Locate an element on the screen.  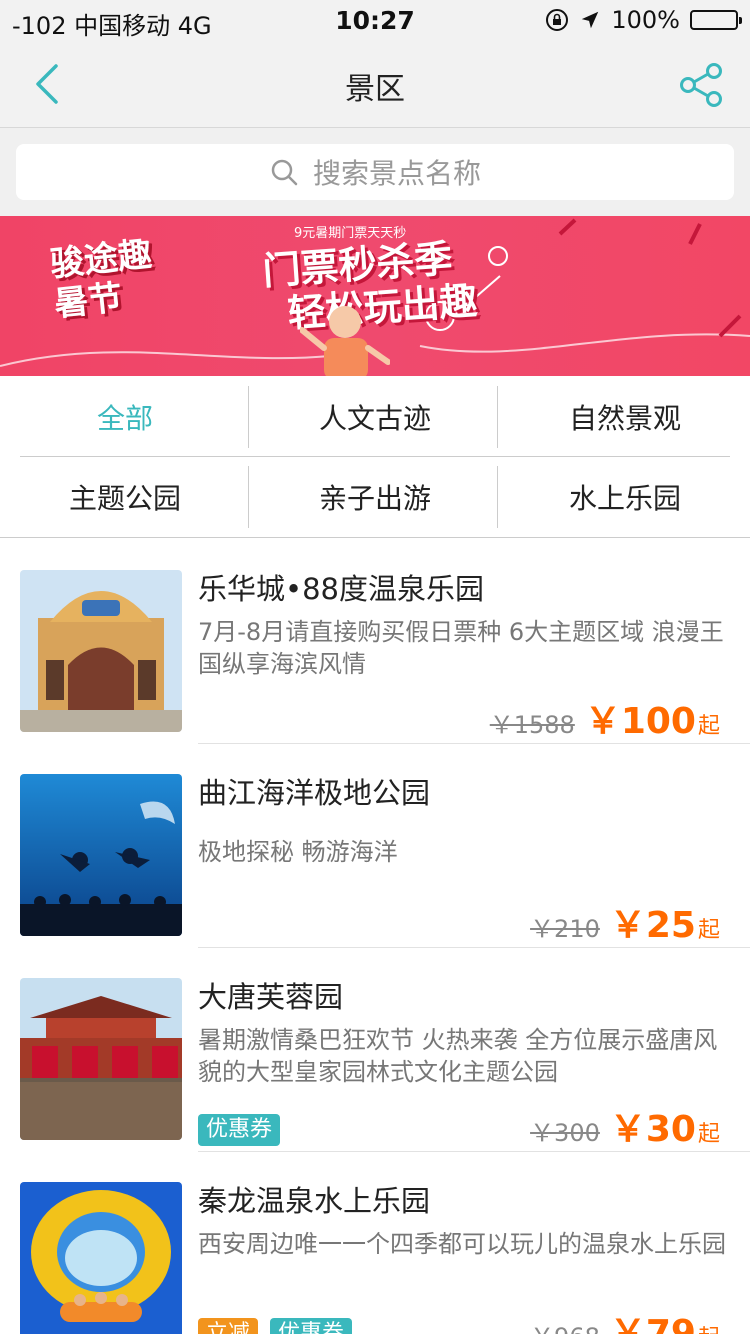
current-price: ￥30 is located at coordinates (652, 1129).